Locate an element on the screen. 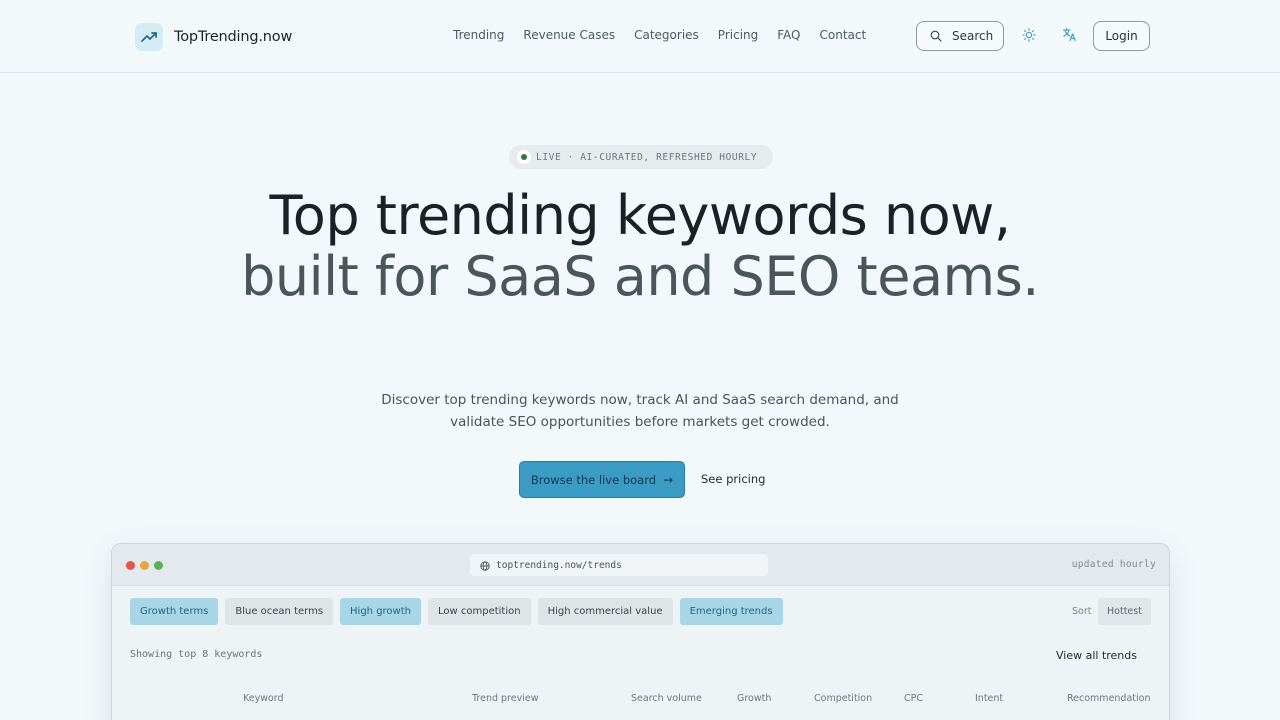  hero-title-line2: built for SaaS and SEO teams. is located at coordinates (640, 276).